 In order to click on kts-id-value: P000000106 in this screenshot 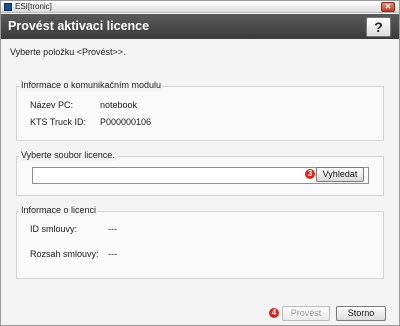, I will do `click(126, 122)`.